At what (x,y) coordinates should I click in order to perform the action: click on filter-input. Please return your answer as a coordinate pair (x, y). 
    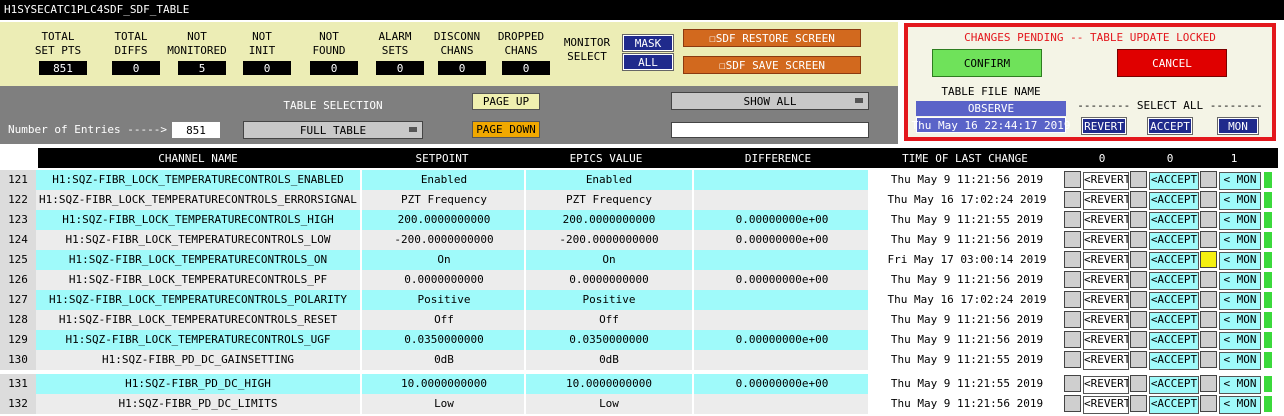
    Looking at the image, I should click on (770, 130).